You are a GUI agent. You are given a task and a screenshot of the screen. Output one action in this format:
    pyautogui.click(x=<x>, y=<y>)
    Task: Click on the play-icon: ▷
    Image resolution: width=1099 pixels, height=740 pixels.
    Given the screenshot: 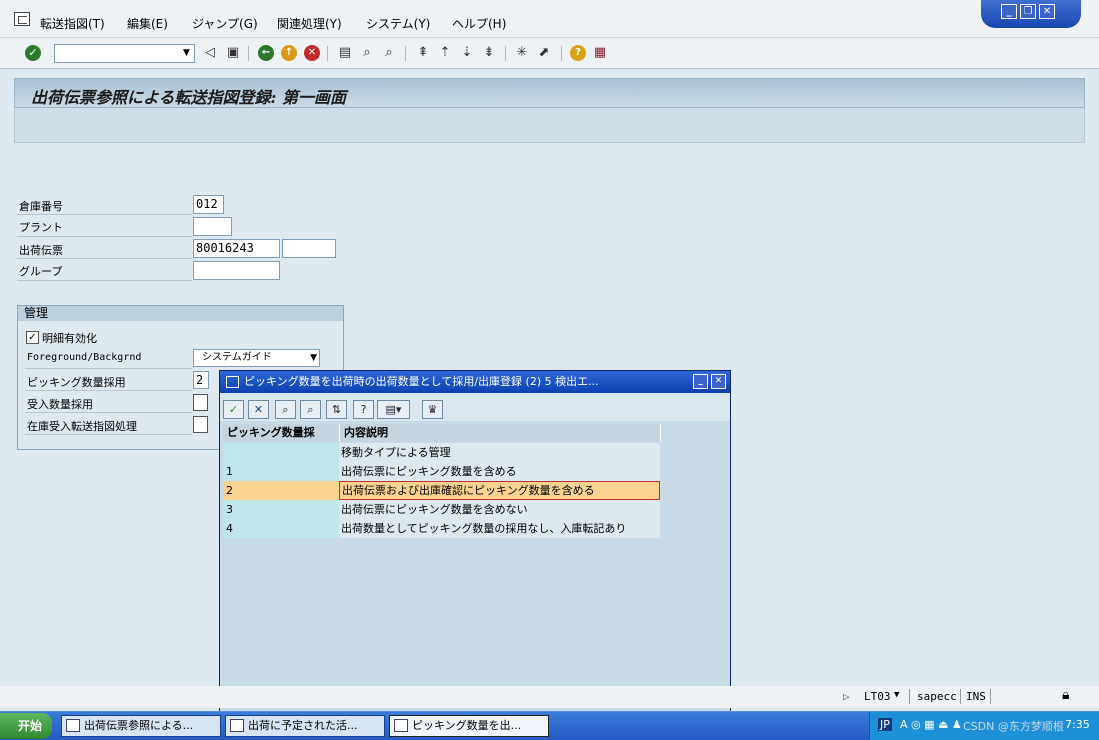 What is the action you would take?
    pyautogui.click(x=846, y=696)
    